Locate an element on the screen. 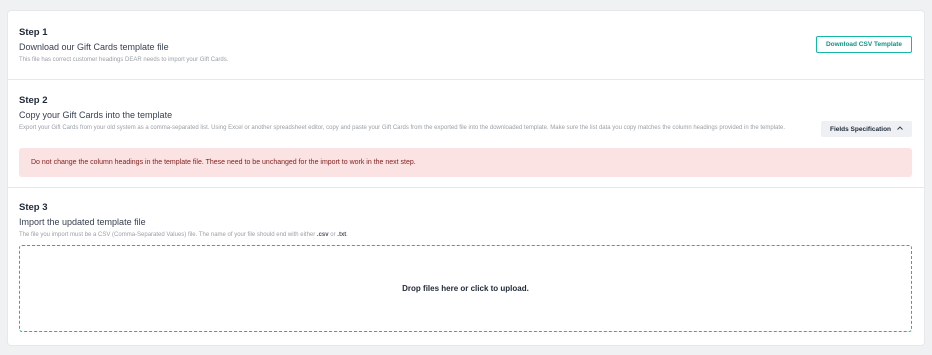 Image resolution: width=932 pixels, height=355 pixels. ext-csv: .csv is located at coordinates (322, 235).